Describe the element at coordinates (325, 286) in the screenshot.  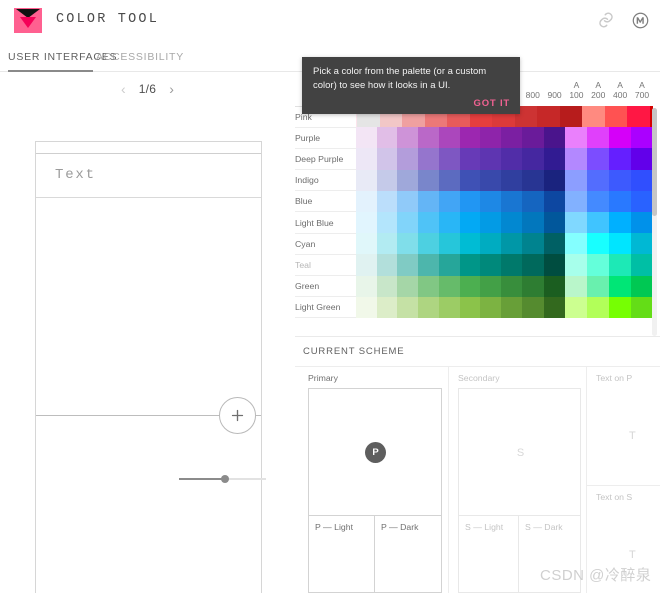
I see `palette-row-label-green: Green` at that location.